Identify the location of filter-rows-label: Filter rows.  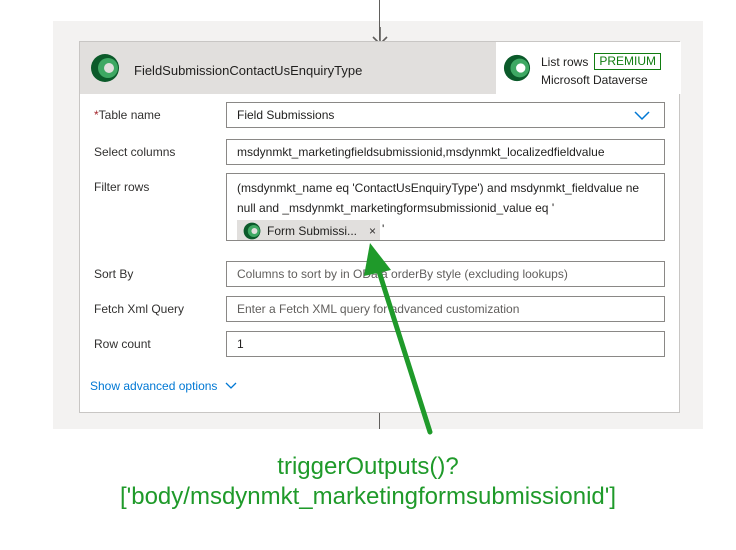
(122, 187).